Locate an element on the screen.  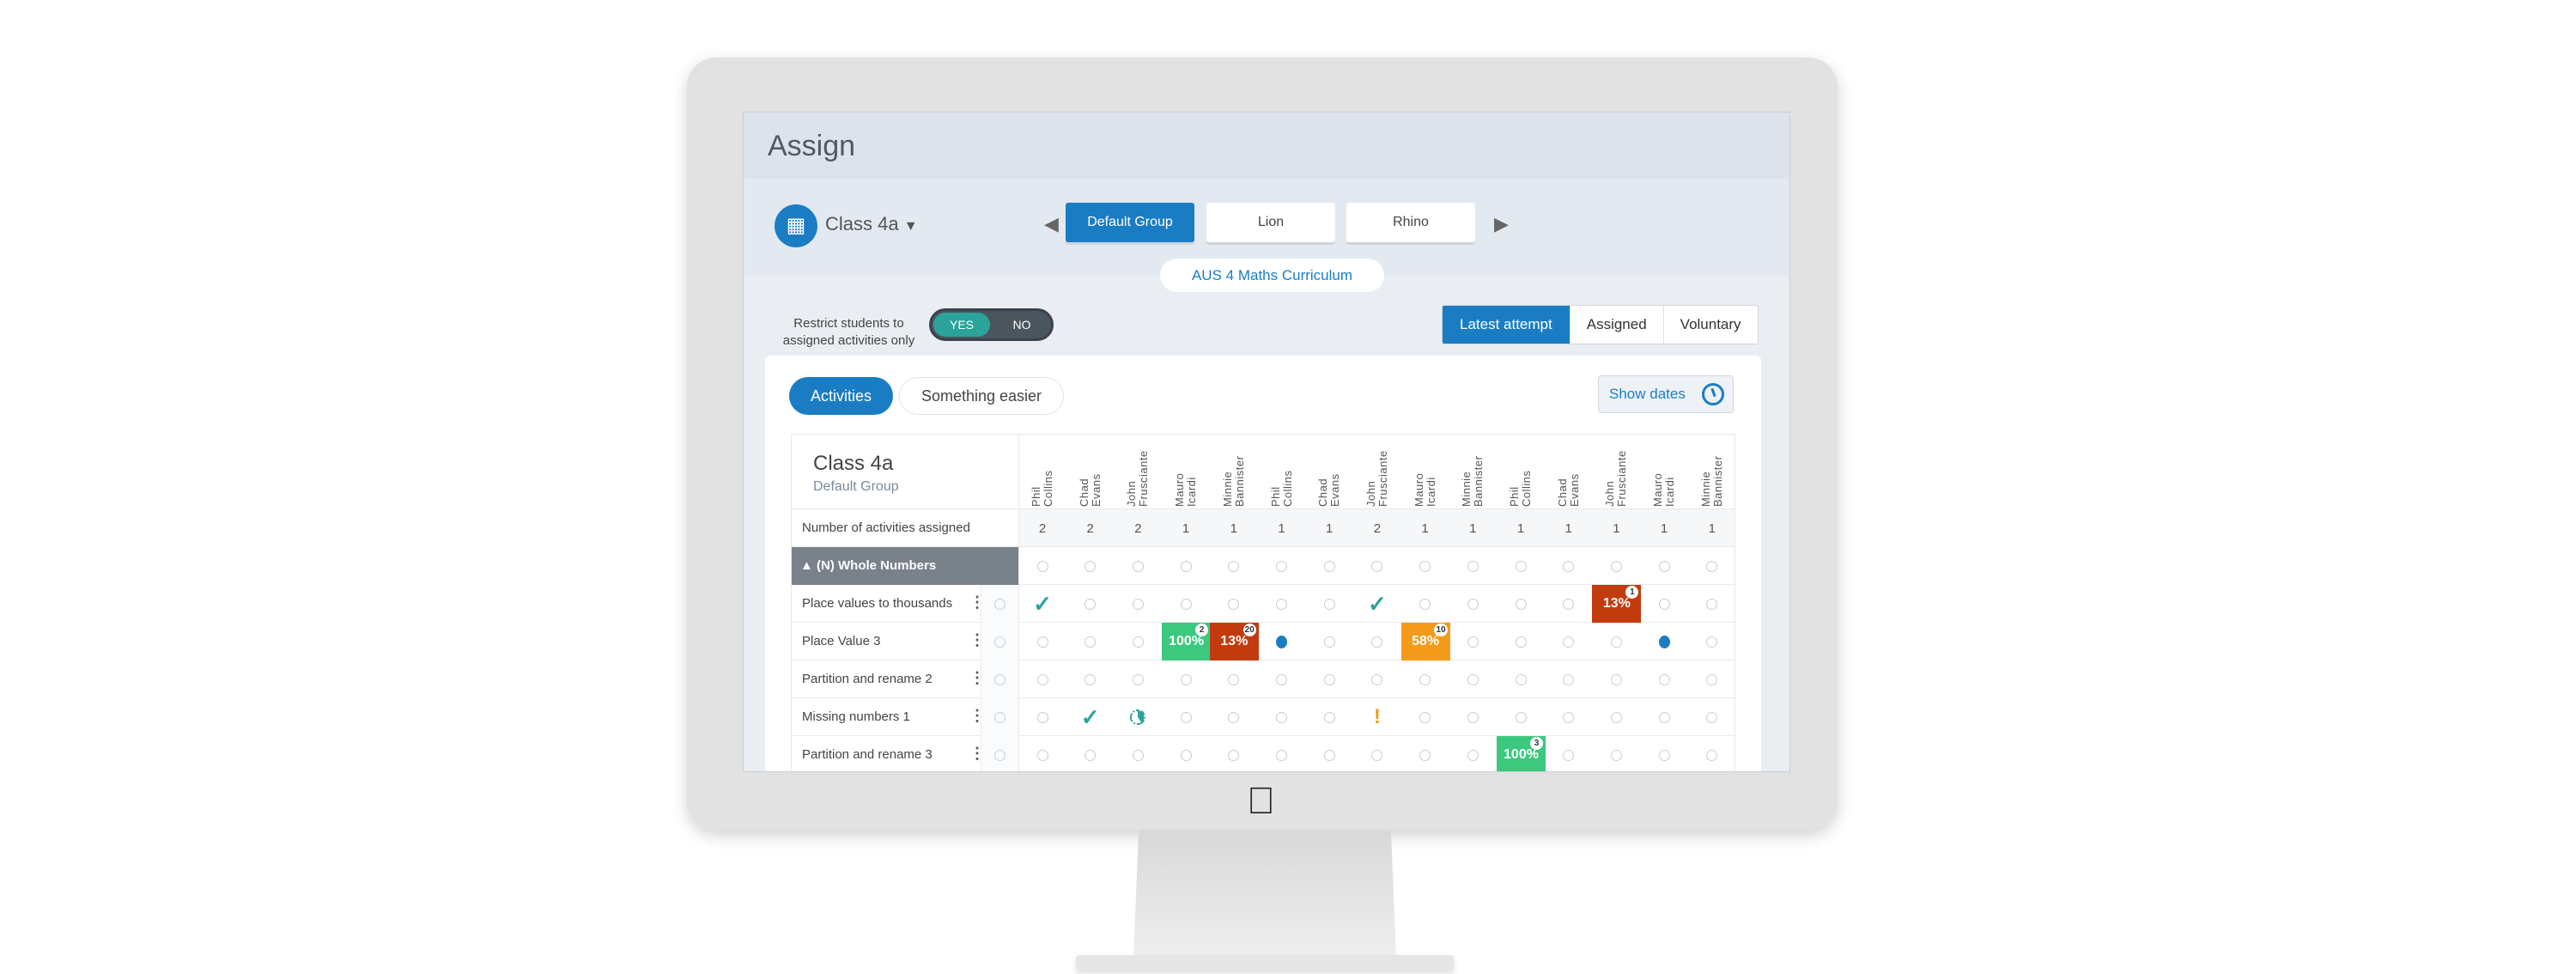
tab-something-easier: Something easier is located at coordinates (981, 396).